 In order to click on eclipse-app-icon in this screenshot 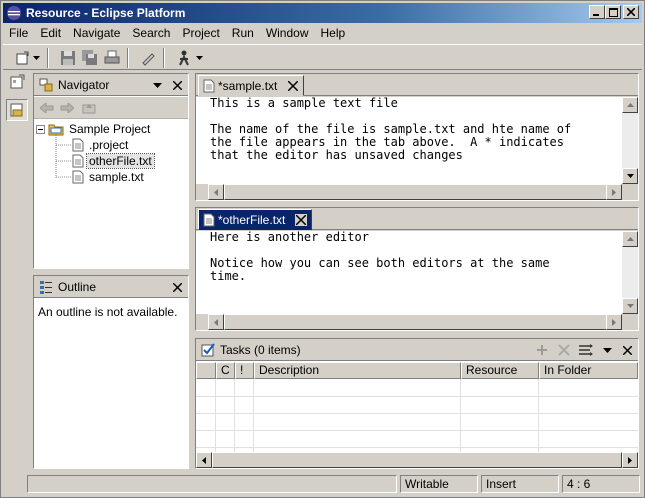, I will do `click(14, 13)`.